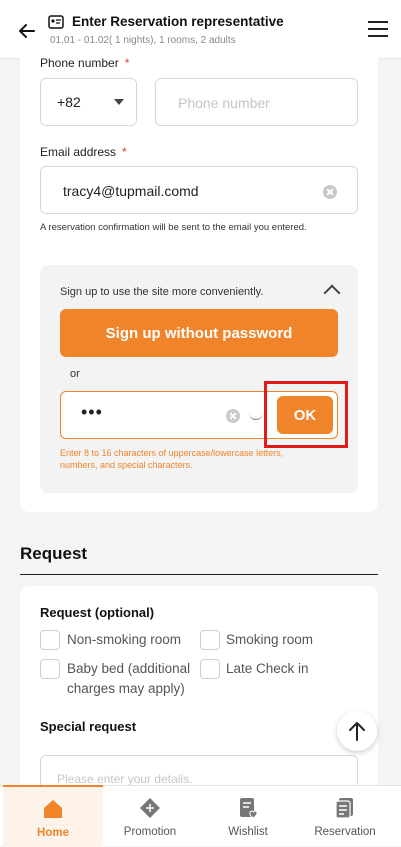 The width and height of the screenshot is (401, 847). I want to click on tab-wishlist: Wishlist, so click(248, 816).